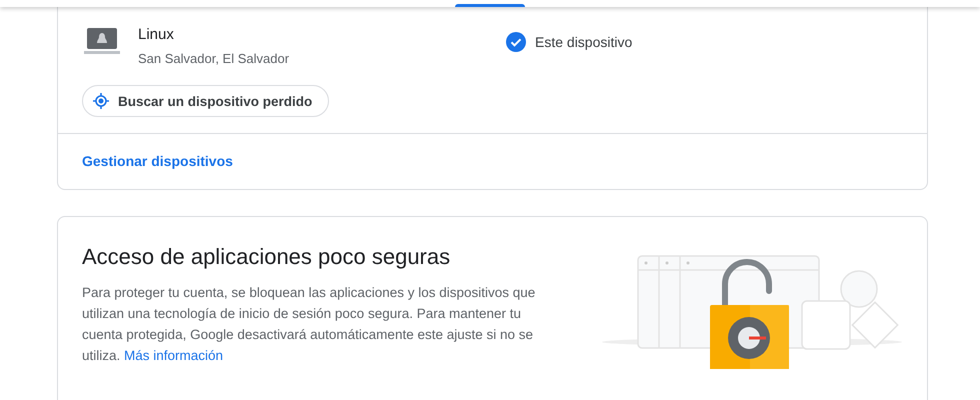  I want to click on laptop-icon, so click(102, 42).